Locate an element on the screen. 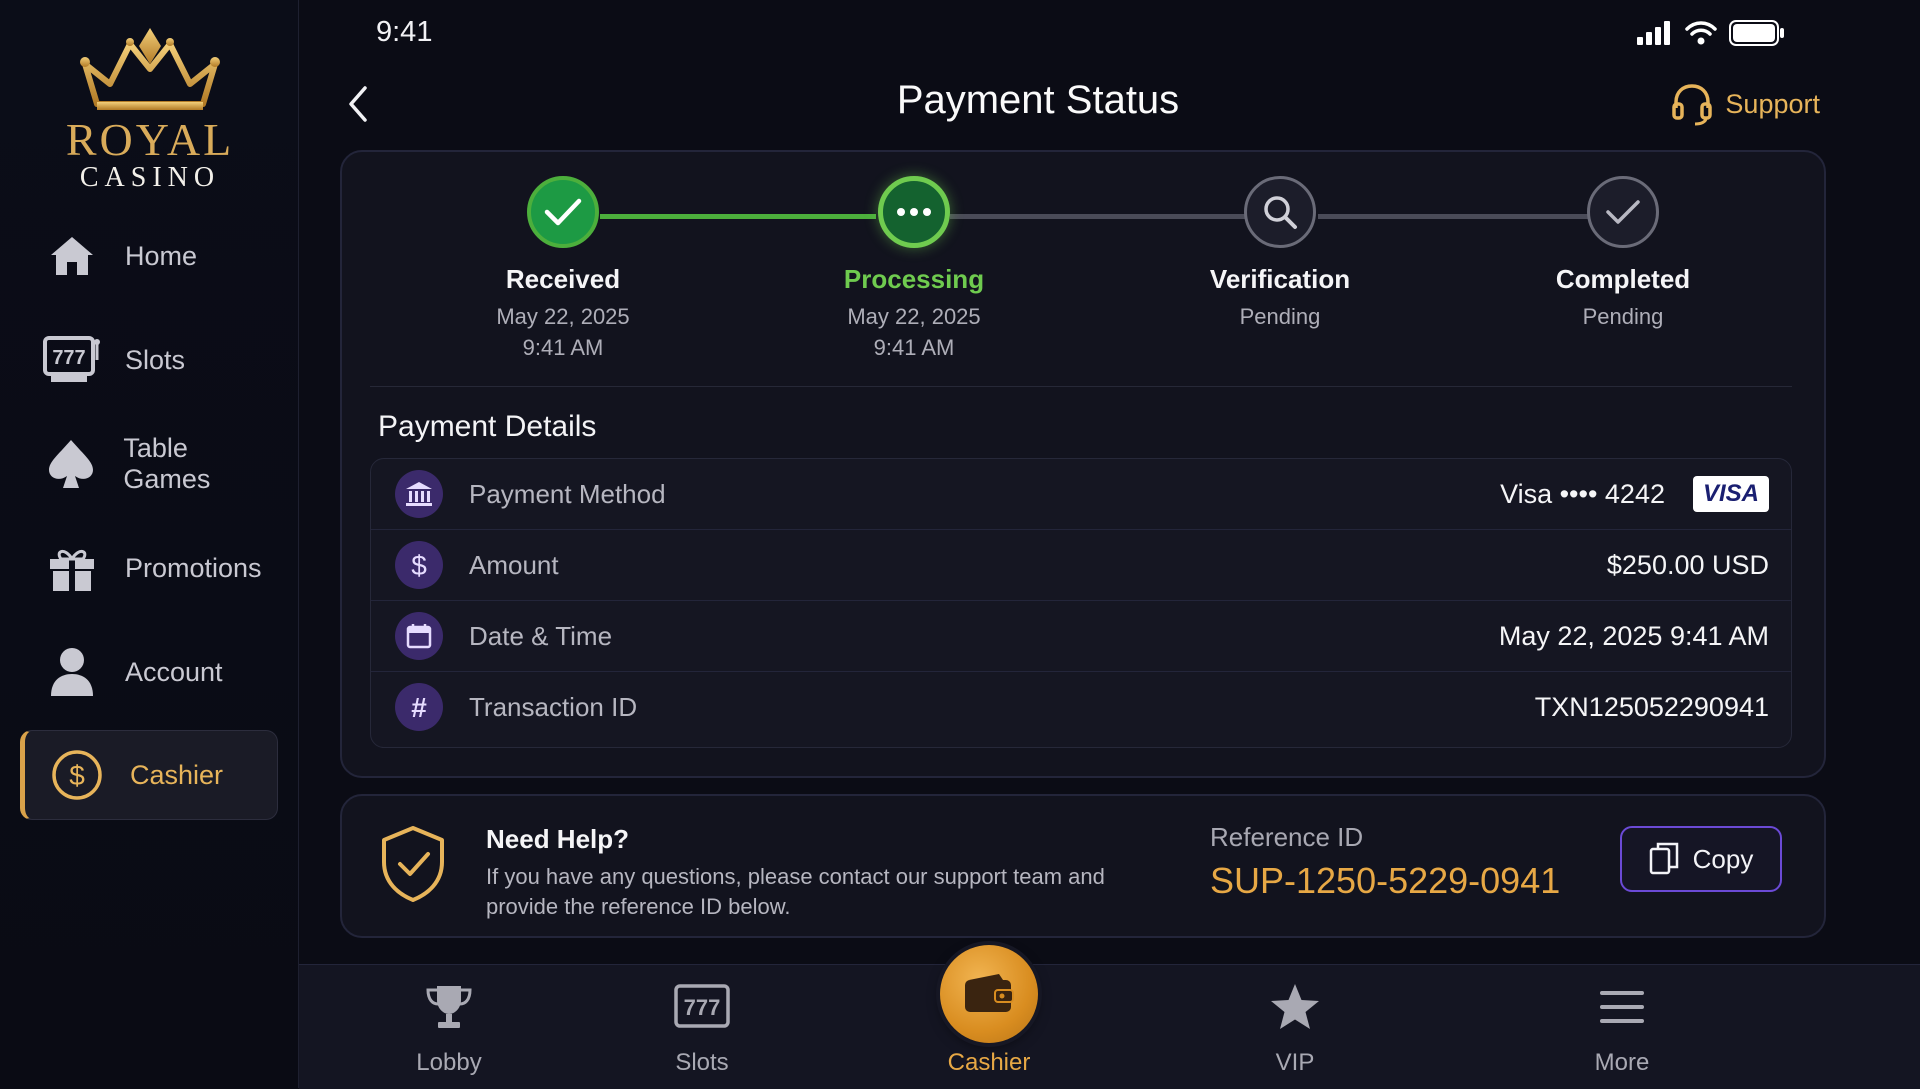 The image size is (1920, 1089). sidebar-item-table-games: Table Games is located at coordinates (149, 464).